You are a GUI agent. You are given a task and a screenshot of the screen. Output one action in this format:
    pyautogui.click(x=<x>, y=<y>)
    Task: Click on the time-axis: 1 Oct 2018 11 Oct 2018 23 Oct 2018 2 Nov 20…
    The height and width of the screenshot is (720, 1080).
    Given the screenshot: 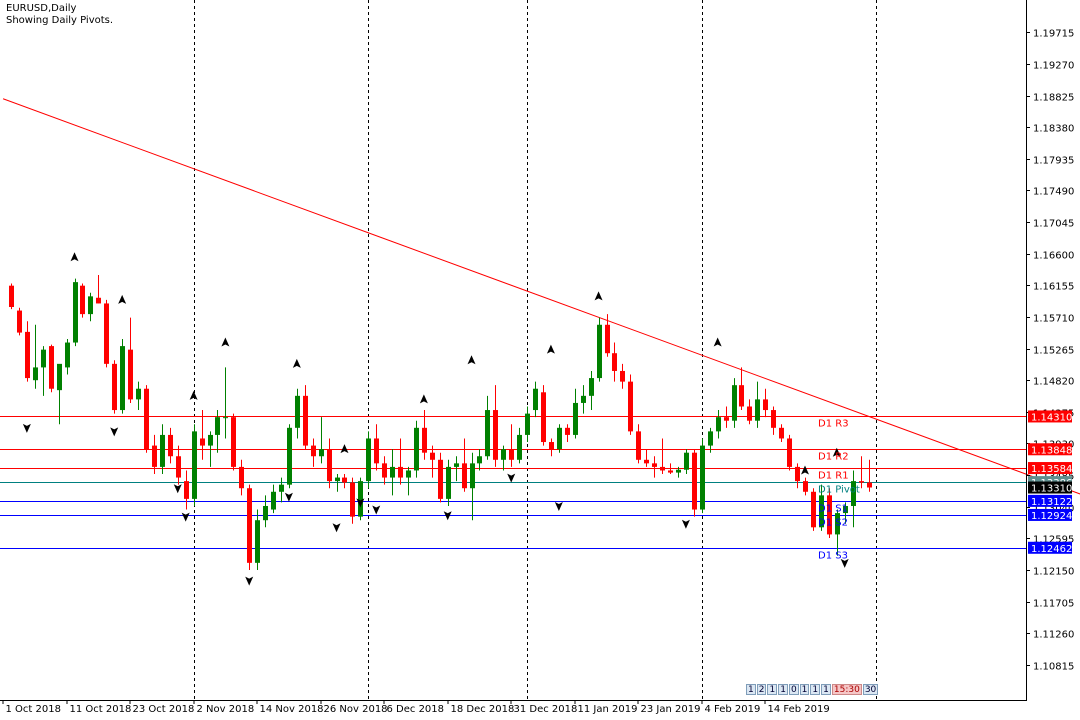 What is the action you would take?
    pyautogui.click(x=416, y=707)
    